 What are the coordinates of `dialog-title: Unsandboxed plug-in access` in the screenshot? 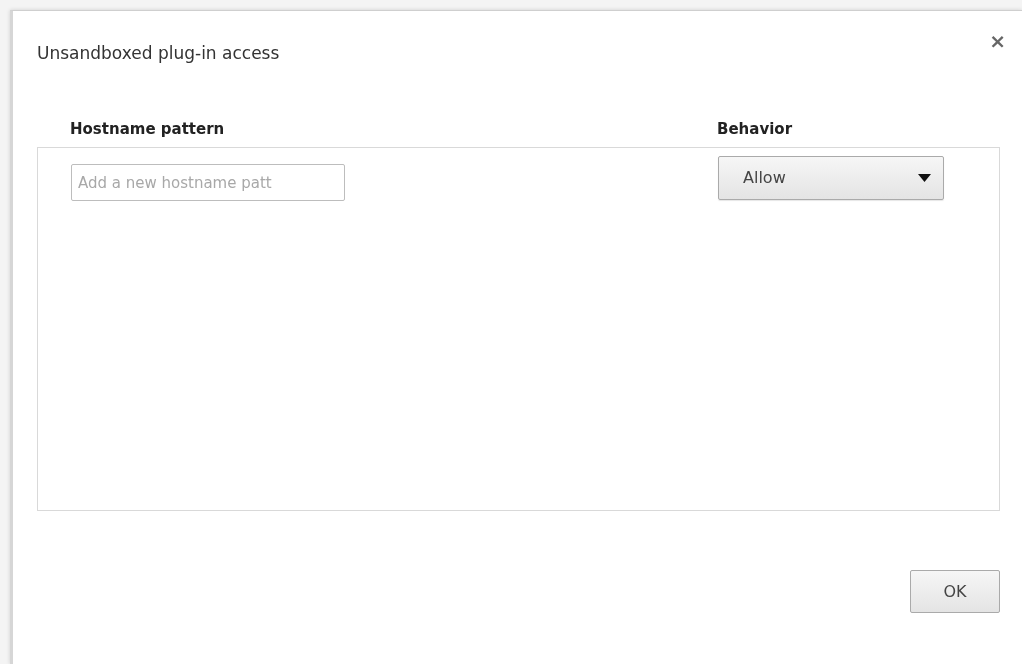 It's located at (159, 53).